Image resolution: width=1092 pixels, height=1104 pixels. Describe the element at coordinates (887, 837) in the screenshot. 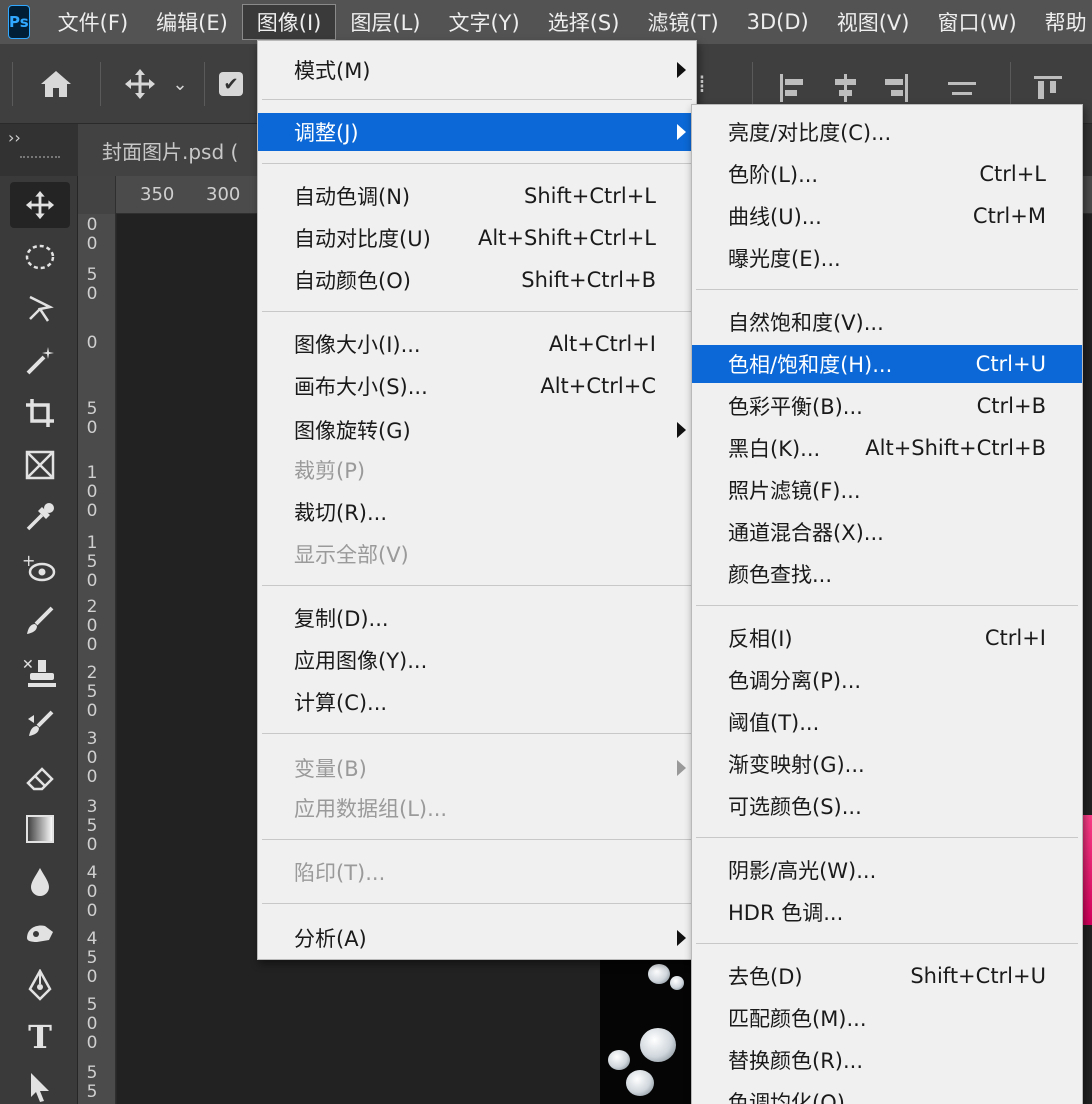

I see `menu-separator` at that location.